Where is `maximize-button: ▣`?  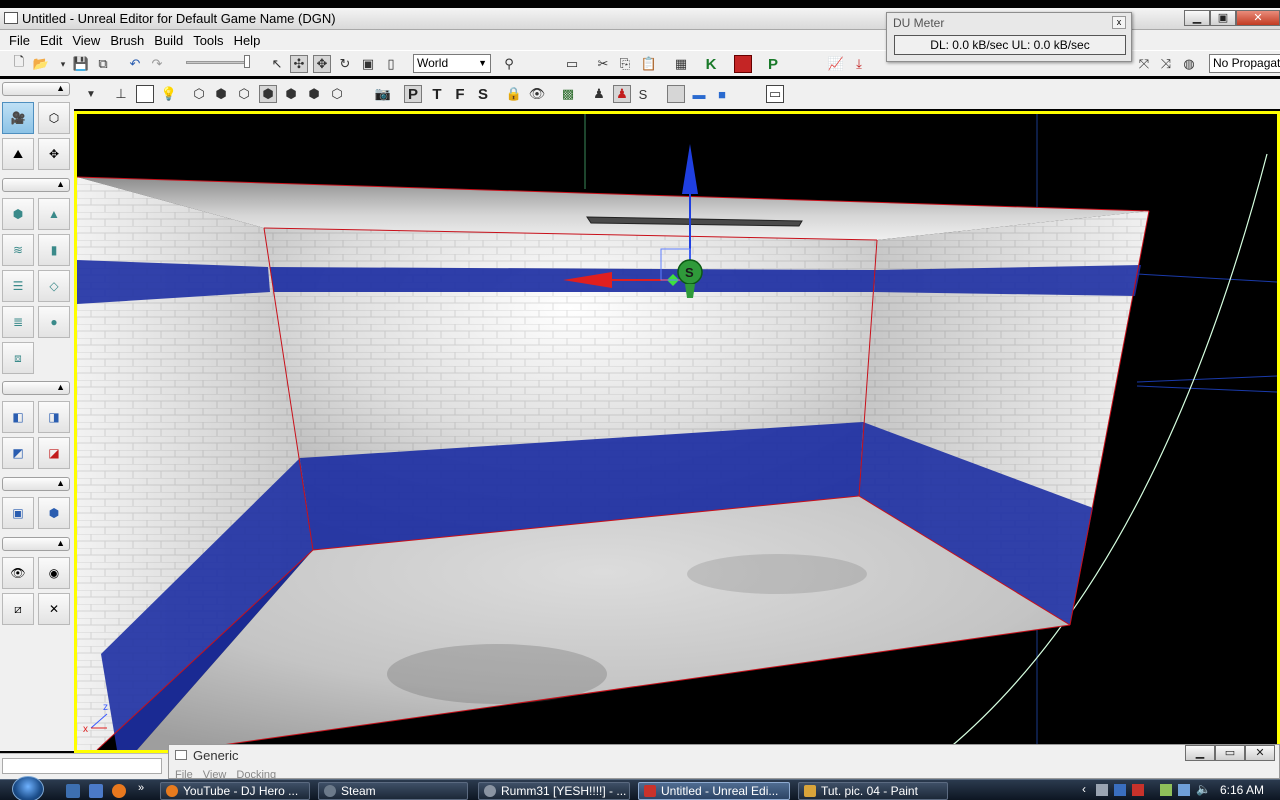 maximize-button: ▣ is located at coordinates (1223, 18).